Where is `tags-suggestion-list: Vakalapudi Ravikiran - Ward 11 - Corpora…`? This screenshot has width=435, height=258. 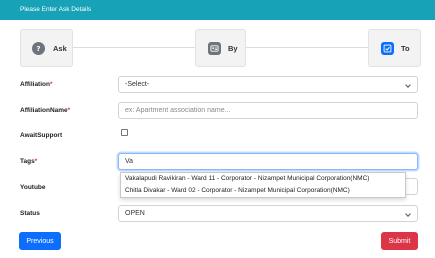
tags-suggestion-list: Vakalapudi Ravikiran - Ward 11 - Corpora… is located at coordinates (263, 185).